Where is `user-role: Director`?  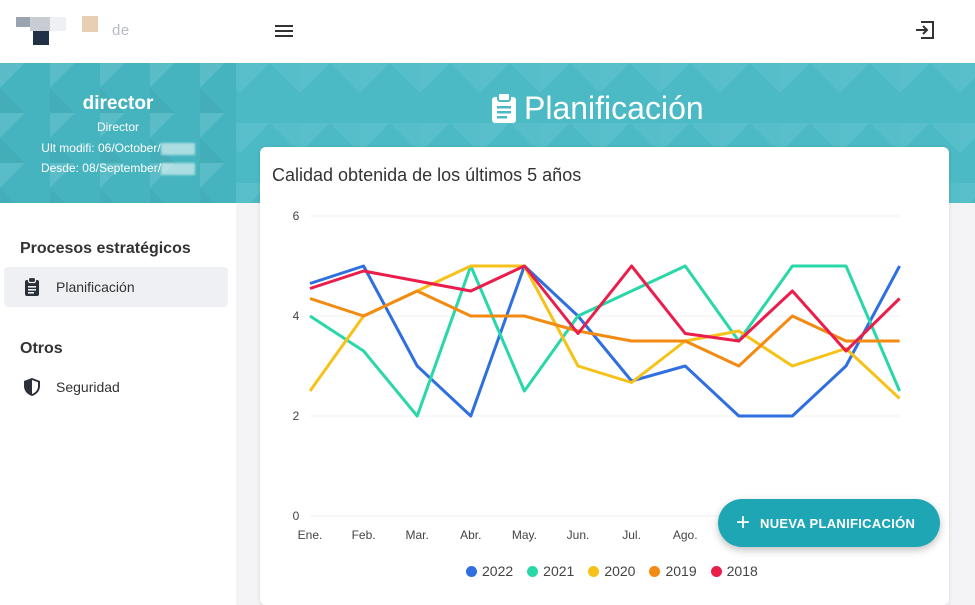 user-role: Director is located at coordinates (117, 127).